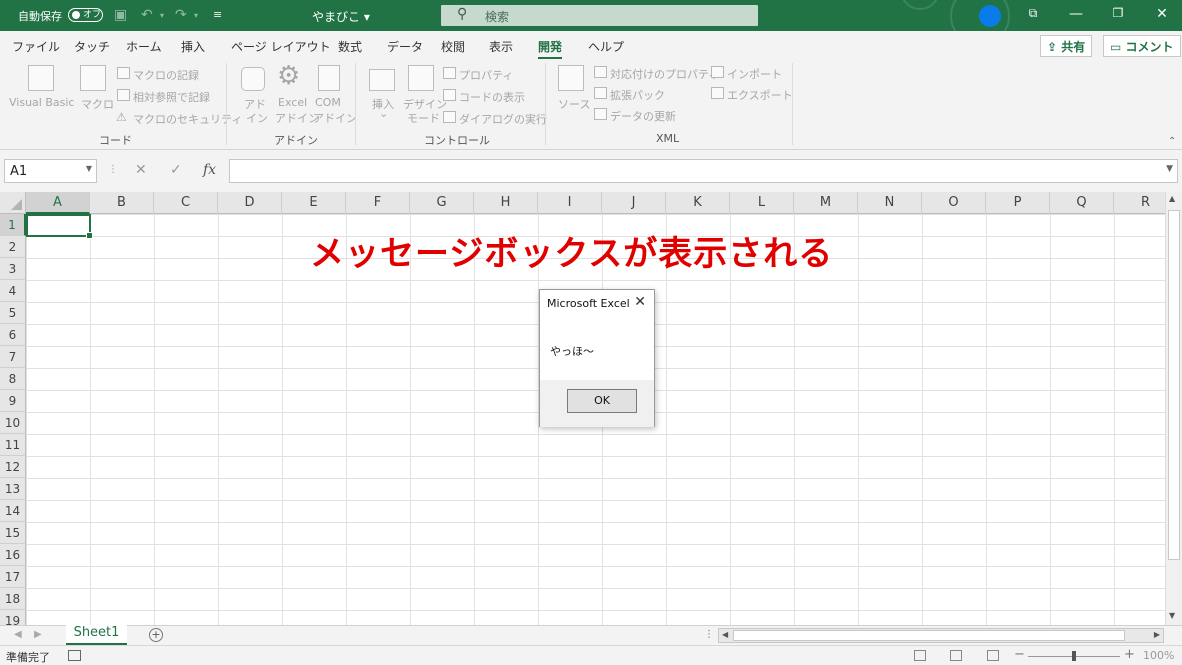 Image resolution: width=1182 pixels, height=665 pixels. Describe the element at coordinates (292, 102) in the screenshot. I see `excel-addins-button-line1: Excel` at that location.